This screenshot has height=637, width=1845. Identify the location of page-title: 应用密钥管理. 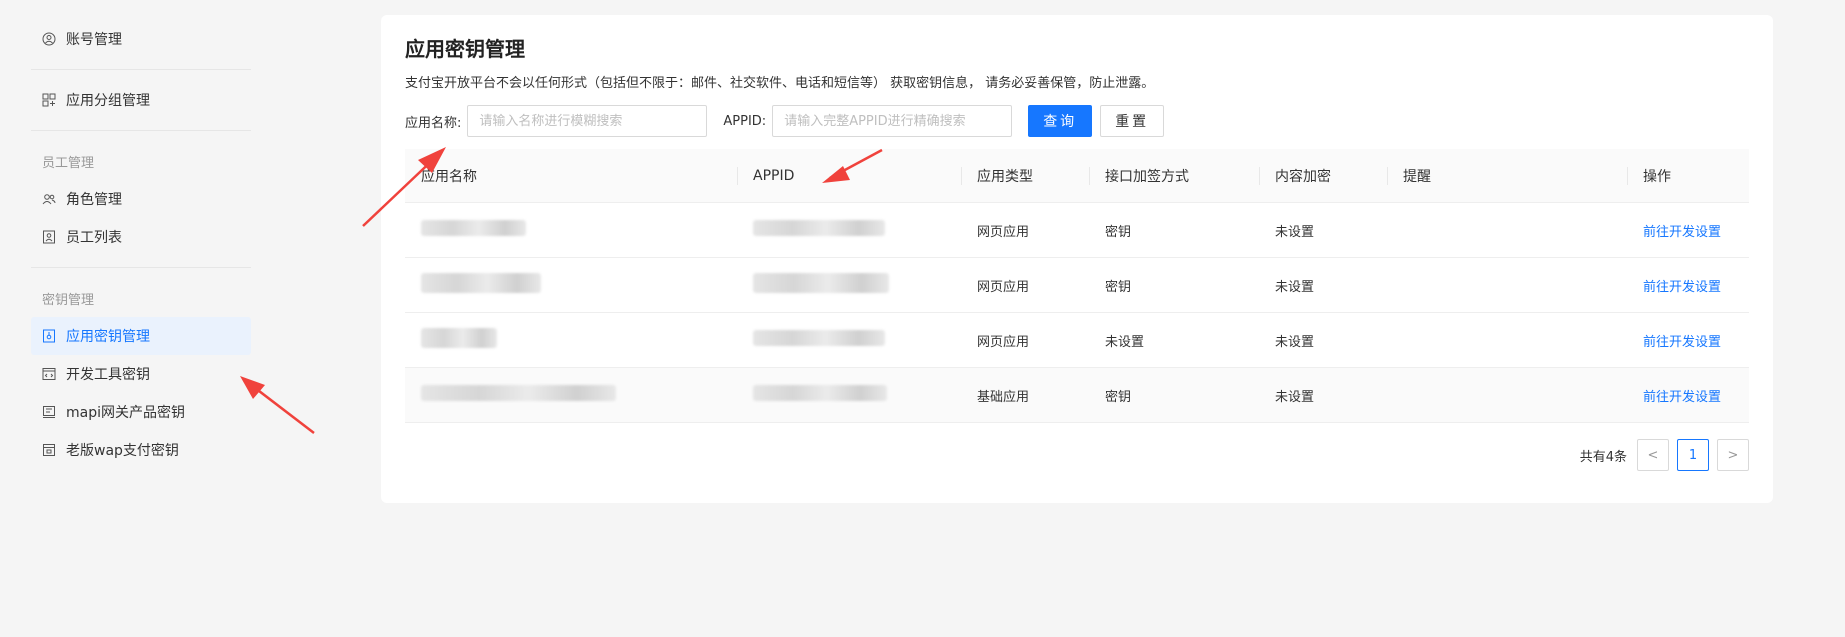
(465, 49).